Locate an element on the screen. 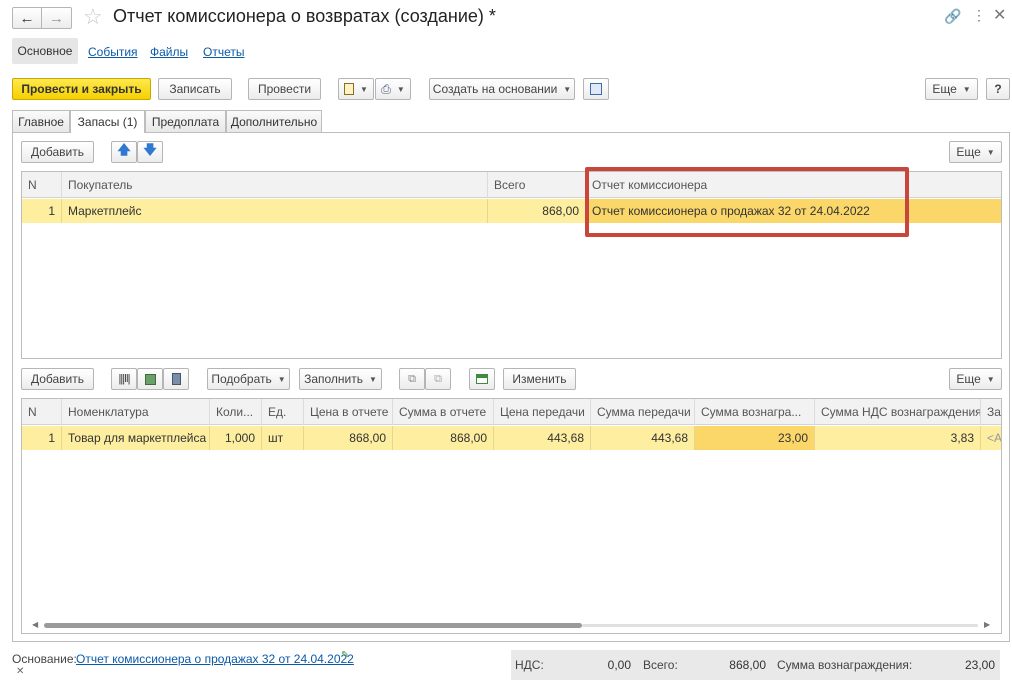 This screenshot has width=1012, height=682. bottom-more-label: Еще is located at coordinates (968, 379).